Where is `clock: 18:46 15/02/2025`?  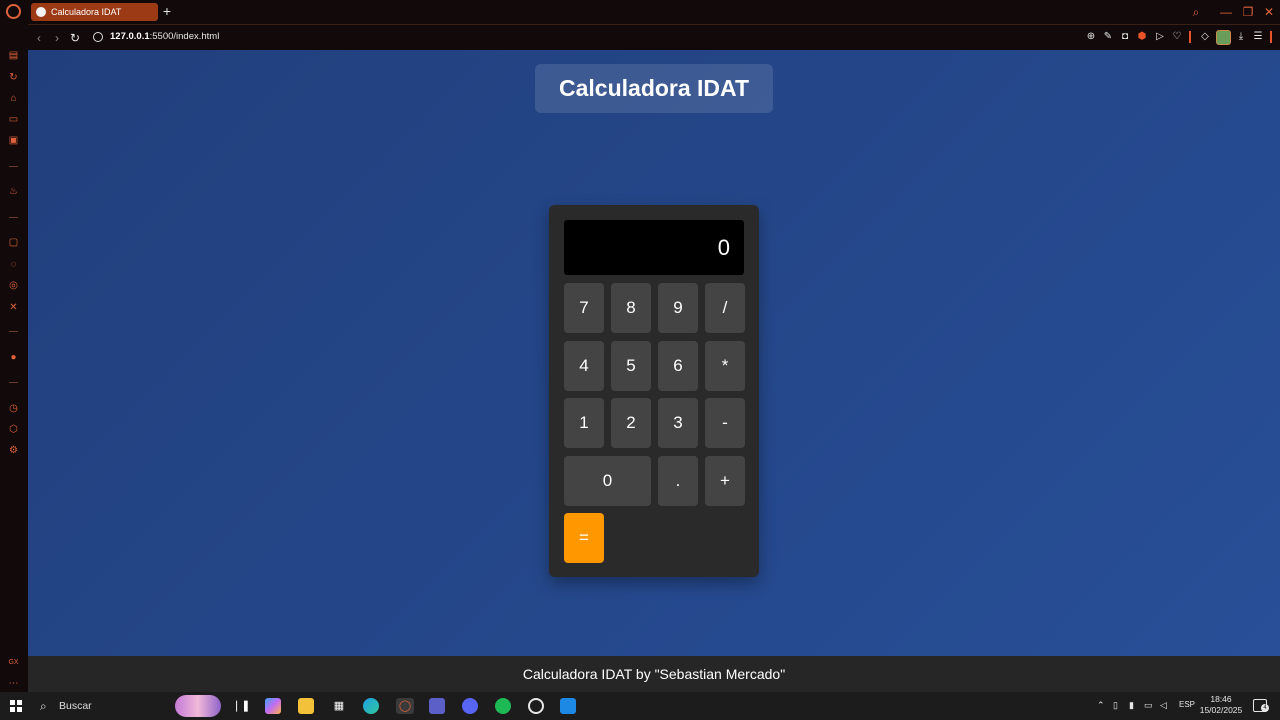 clock: 18:46 15/02/2025 is located at coordinates (1221, 705).